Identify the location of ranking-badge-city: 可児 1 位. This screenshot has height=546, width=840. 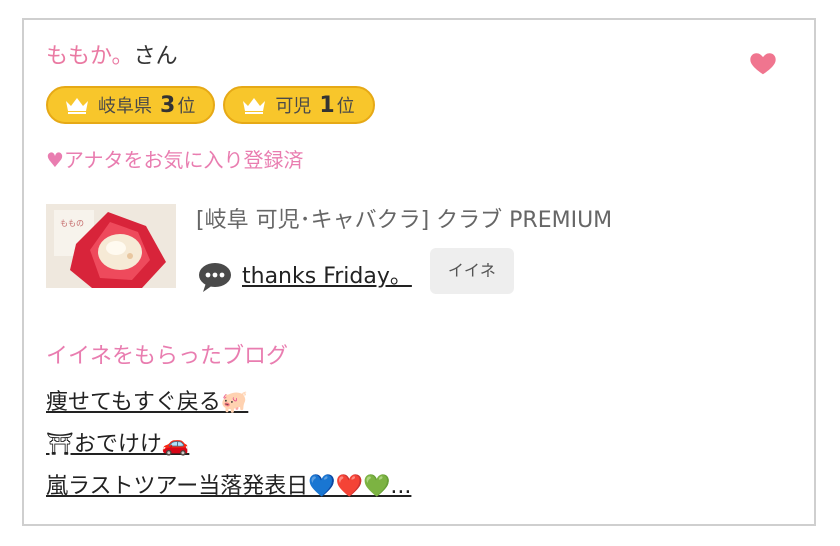
(299, 105).